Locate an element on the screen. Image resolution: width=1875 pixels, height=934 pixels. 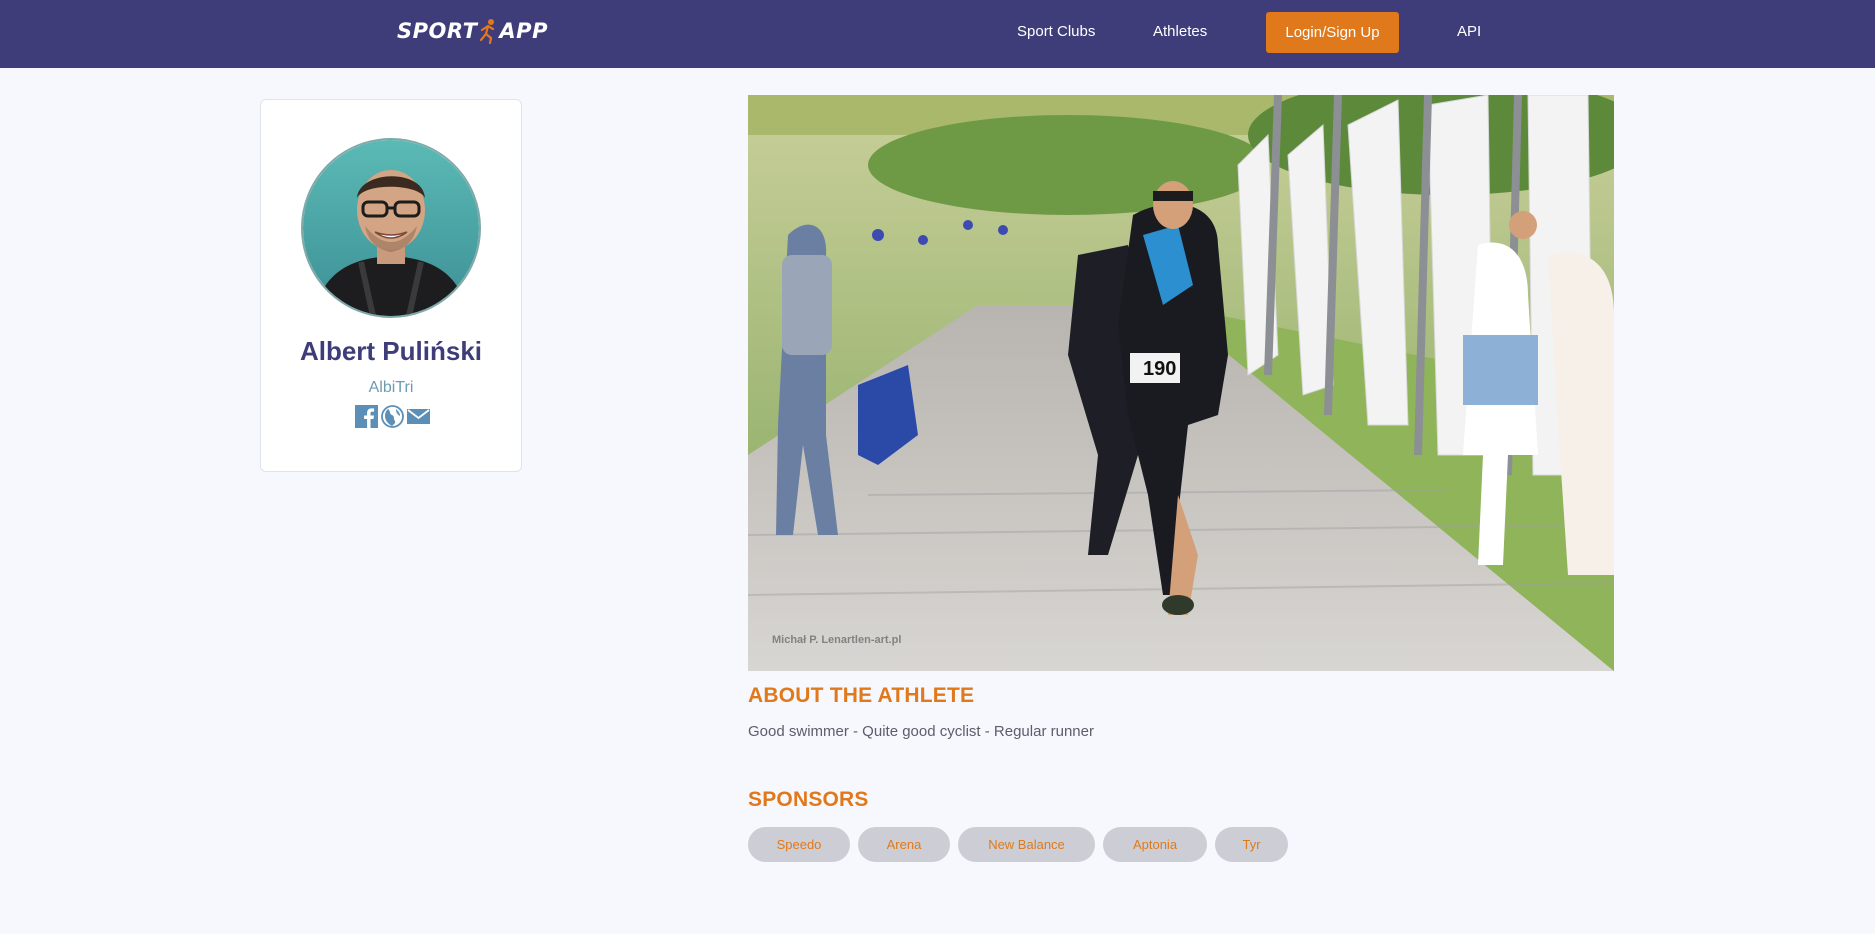
sponsor-list: Speedo Arena New Balance Aptonia Tyr is located at coordinates (1018, 844).